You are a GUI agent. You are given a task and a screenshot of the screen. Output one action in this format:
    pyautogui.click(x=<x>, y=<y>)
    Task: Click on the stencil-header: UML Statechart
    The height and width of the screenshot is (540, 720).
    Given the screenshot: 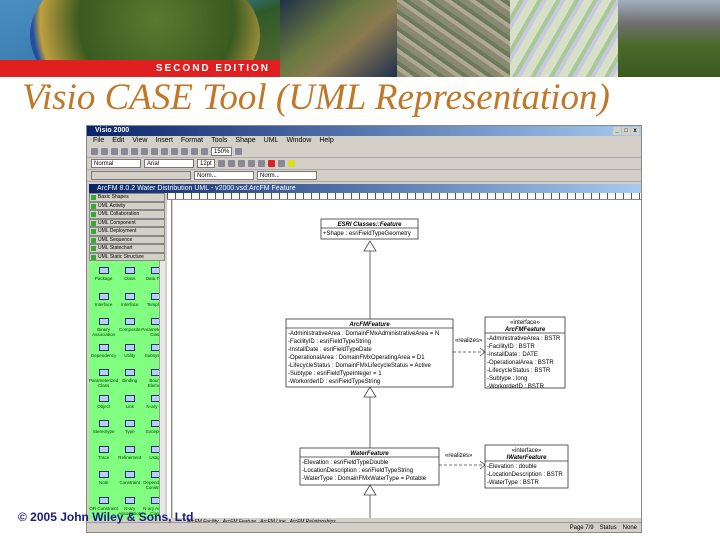 What is the action you would take?
    pyautogui.click(x=127, y=248)
    